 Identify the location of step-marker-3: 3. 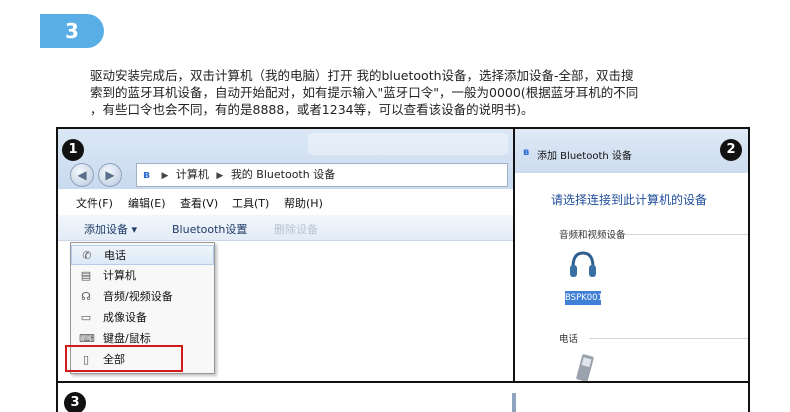
(75, 402).